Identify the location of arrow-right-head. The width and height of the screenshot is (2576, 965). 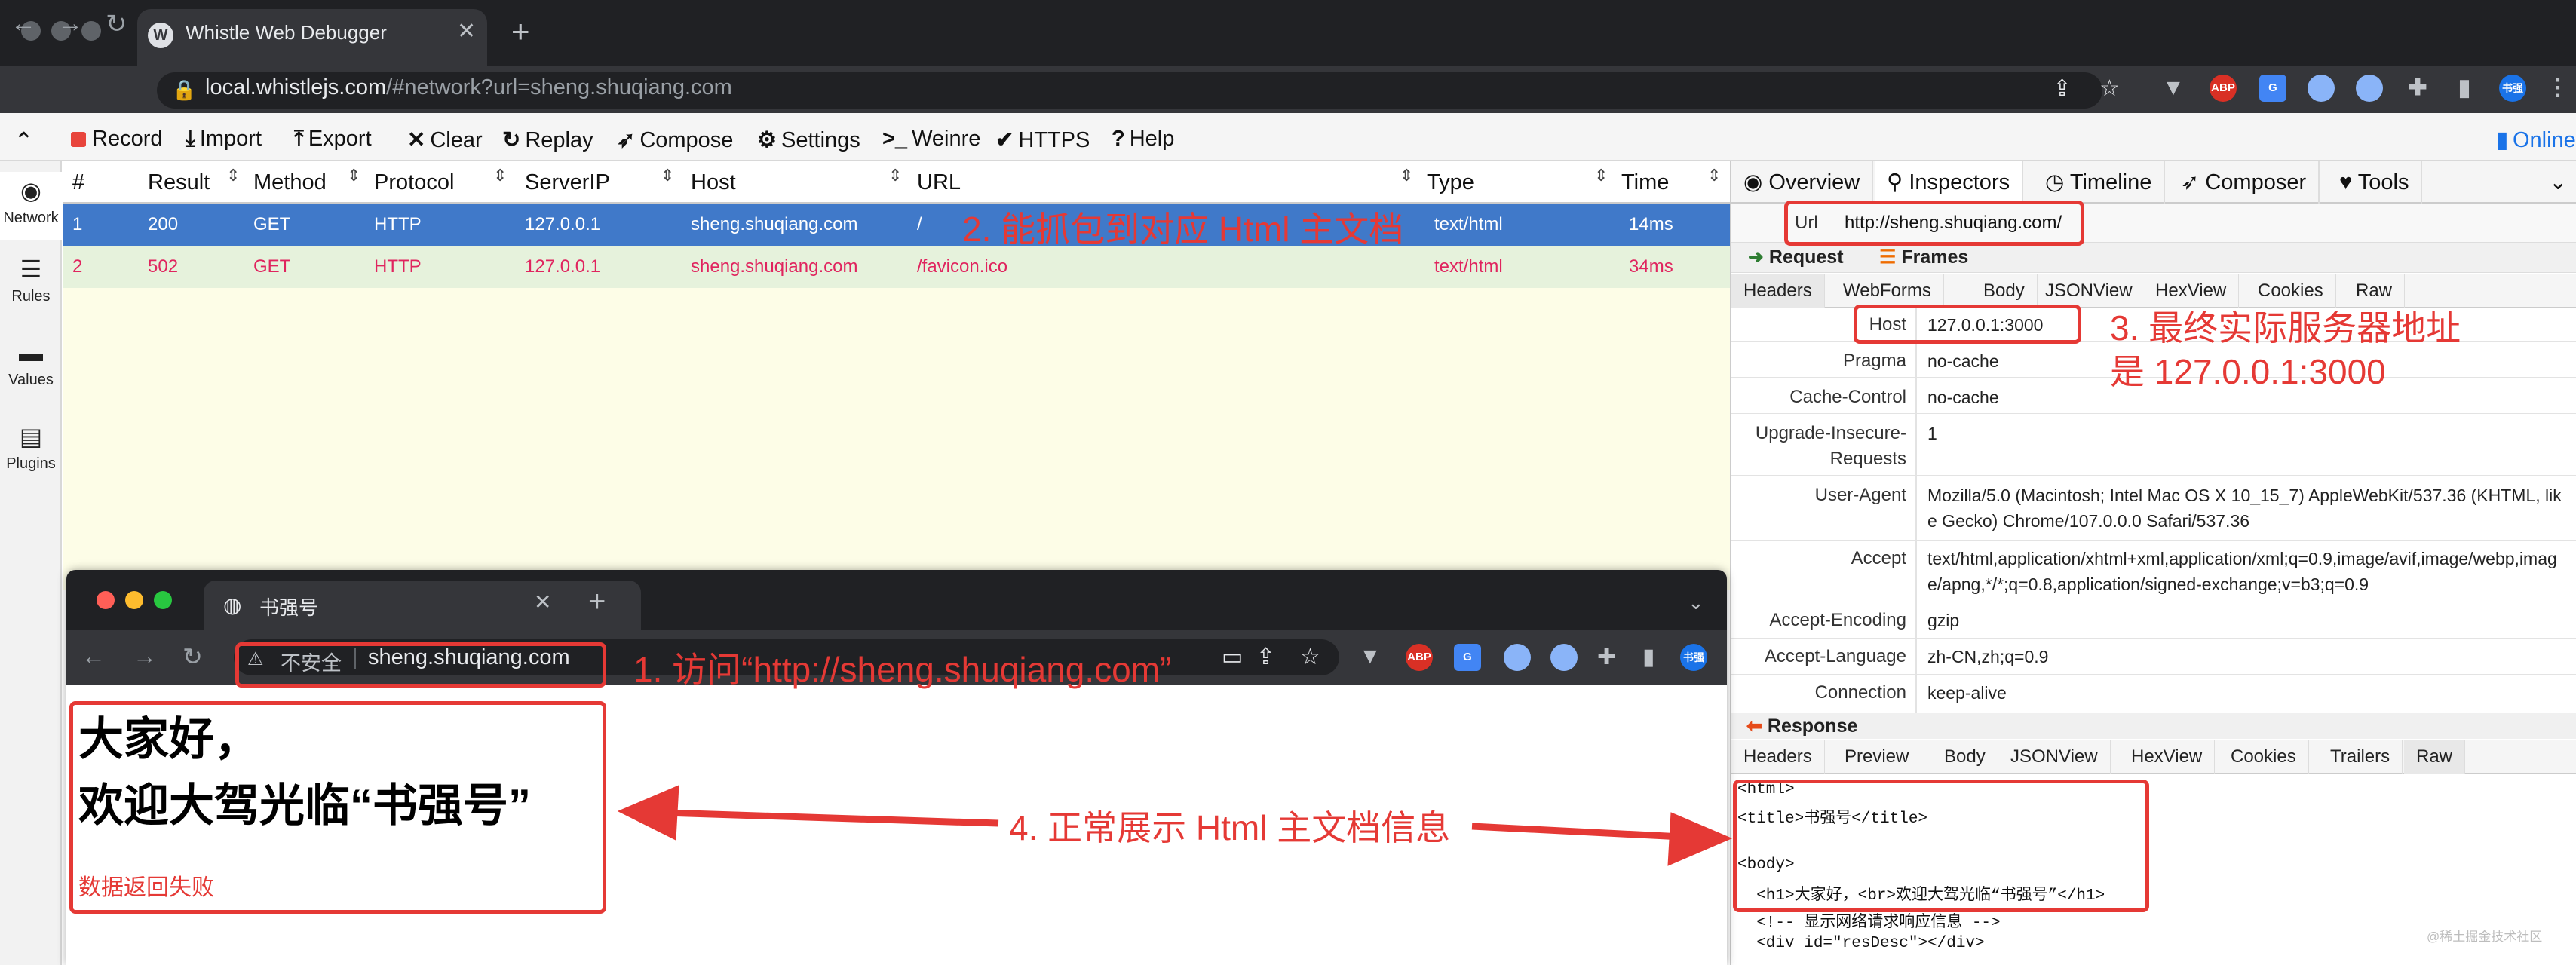
(1700, 839).